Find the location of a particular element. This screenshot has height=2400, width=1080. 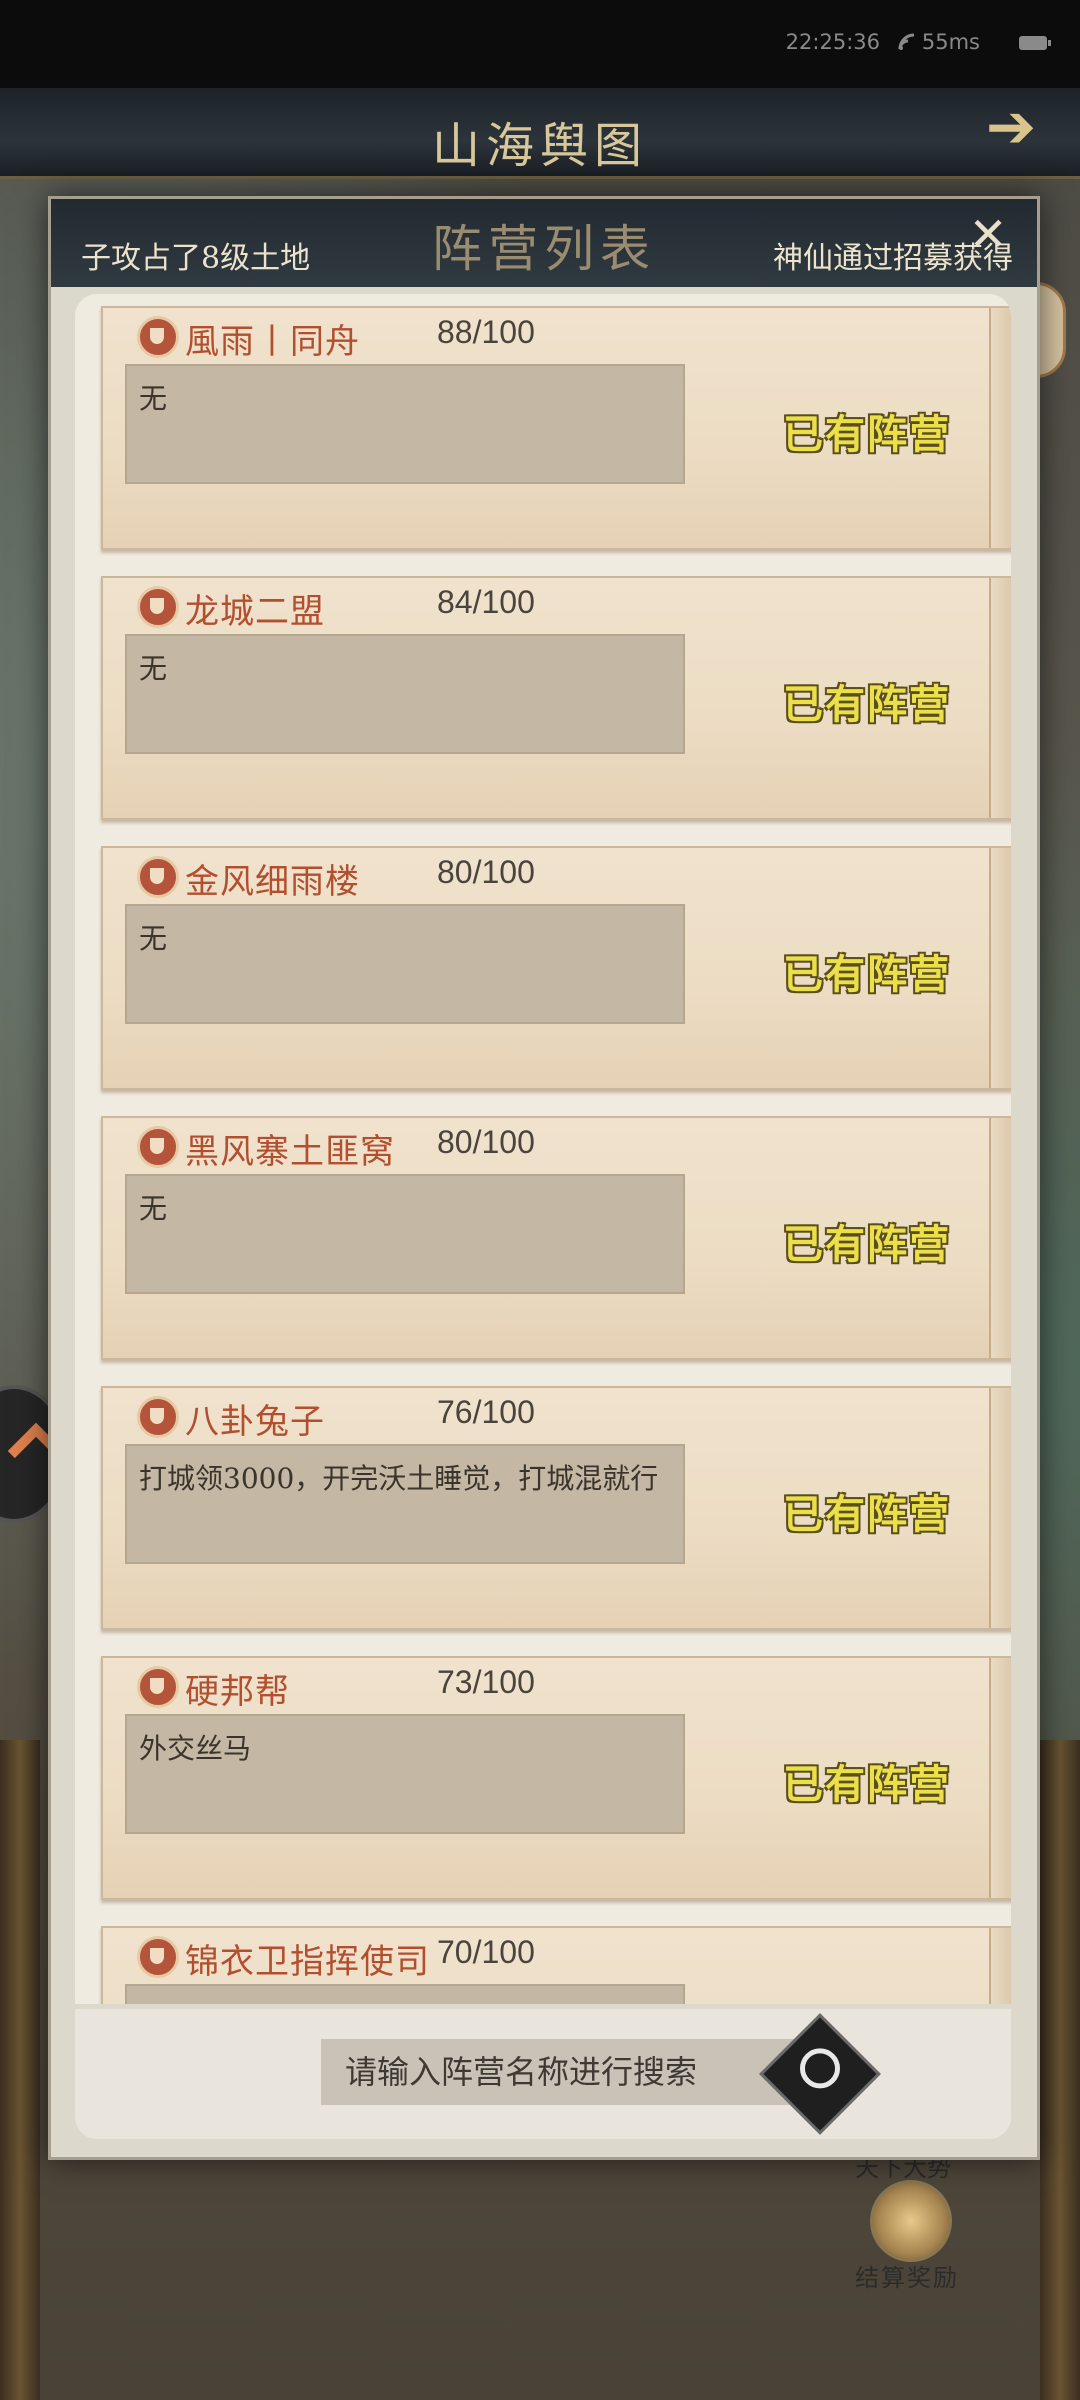

camp-name: 龙城二盟 is located at coordinates (255, 610).